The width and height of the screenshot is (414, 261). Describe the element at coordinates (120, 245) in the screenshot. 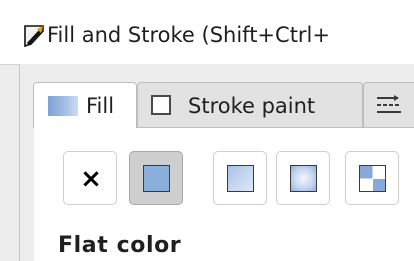

I see `section-title: Flat color` at that location.